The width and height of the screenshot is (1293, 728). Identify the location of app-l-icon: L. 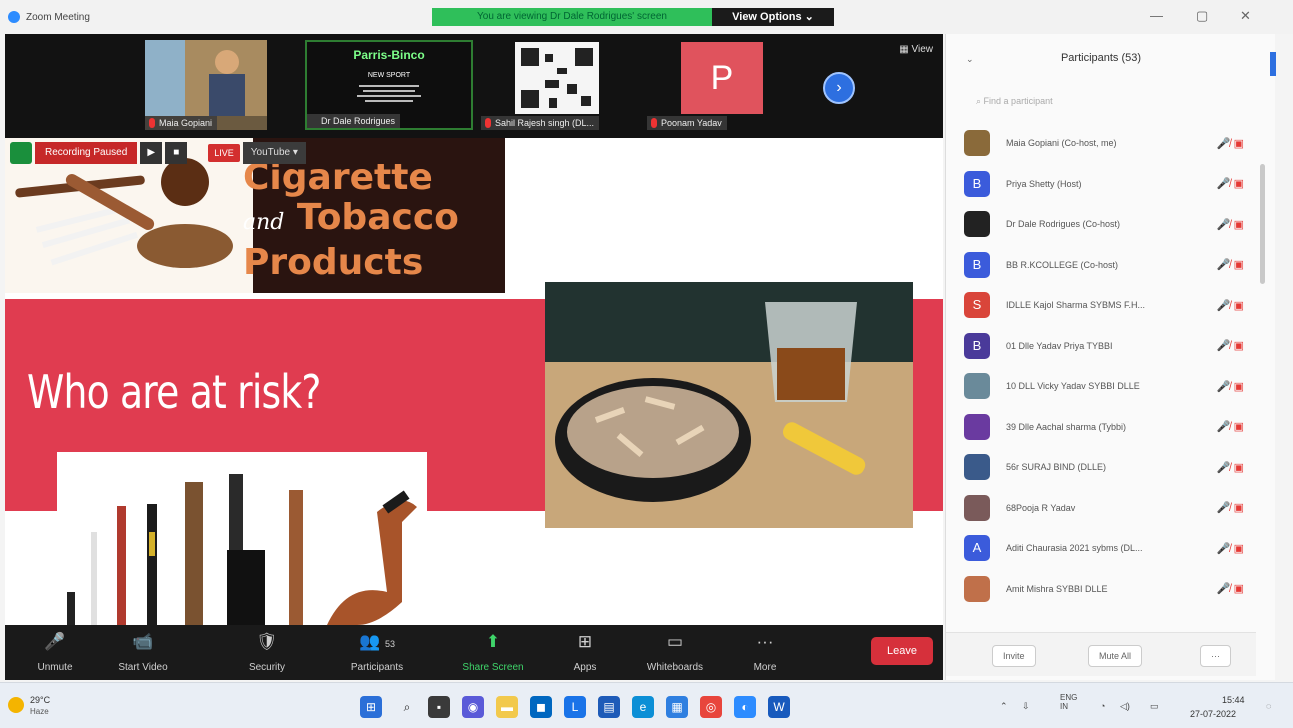
(575, 707).